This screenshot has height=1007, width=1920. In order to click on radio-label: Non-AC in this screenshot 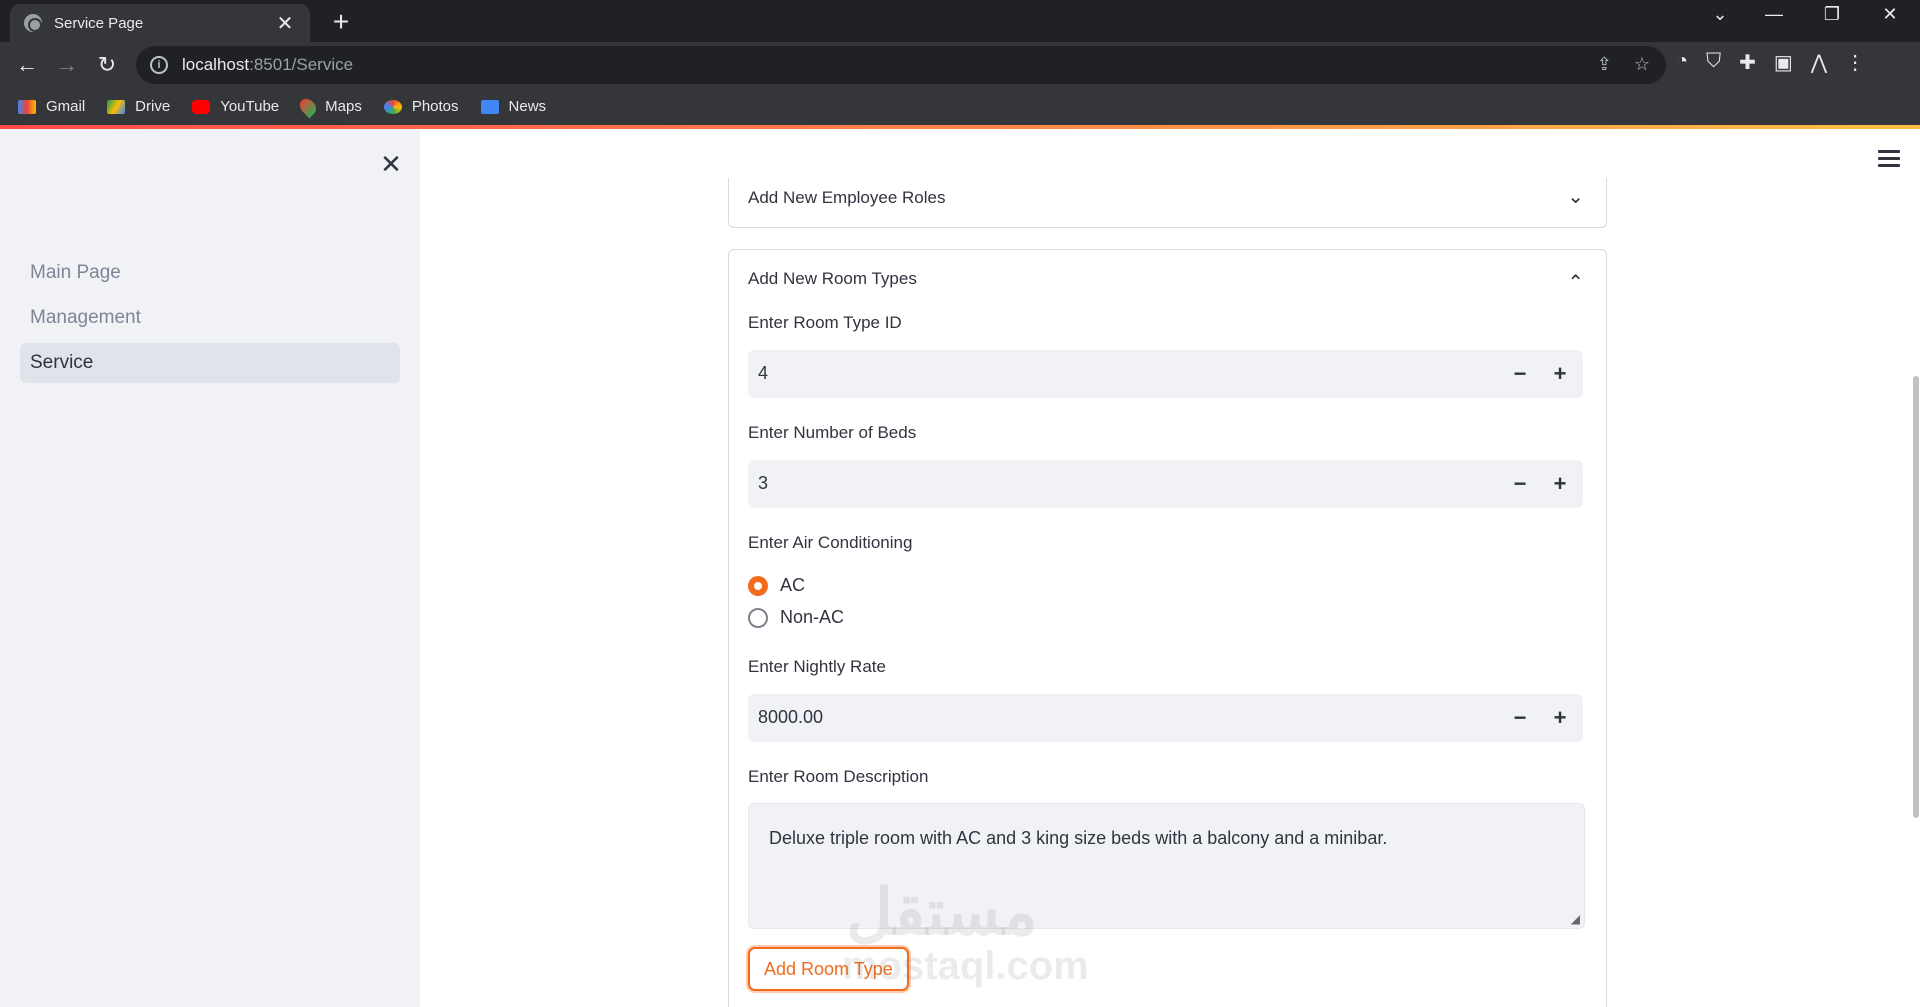, I will do `click(812, 617)`.